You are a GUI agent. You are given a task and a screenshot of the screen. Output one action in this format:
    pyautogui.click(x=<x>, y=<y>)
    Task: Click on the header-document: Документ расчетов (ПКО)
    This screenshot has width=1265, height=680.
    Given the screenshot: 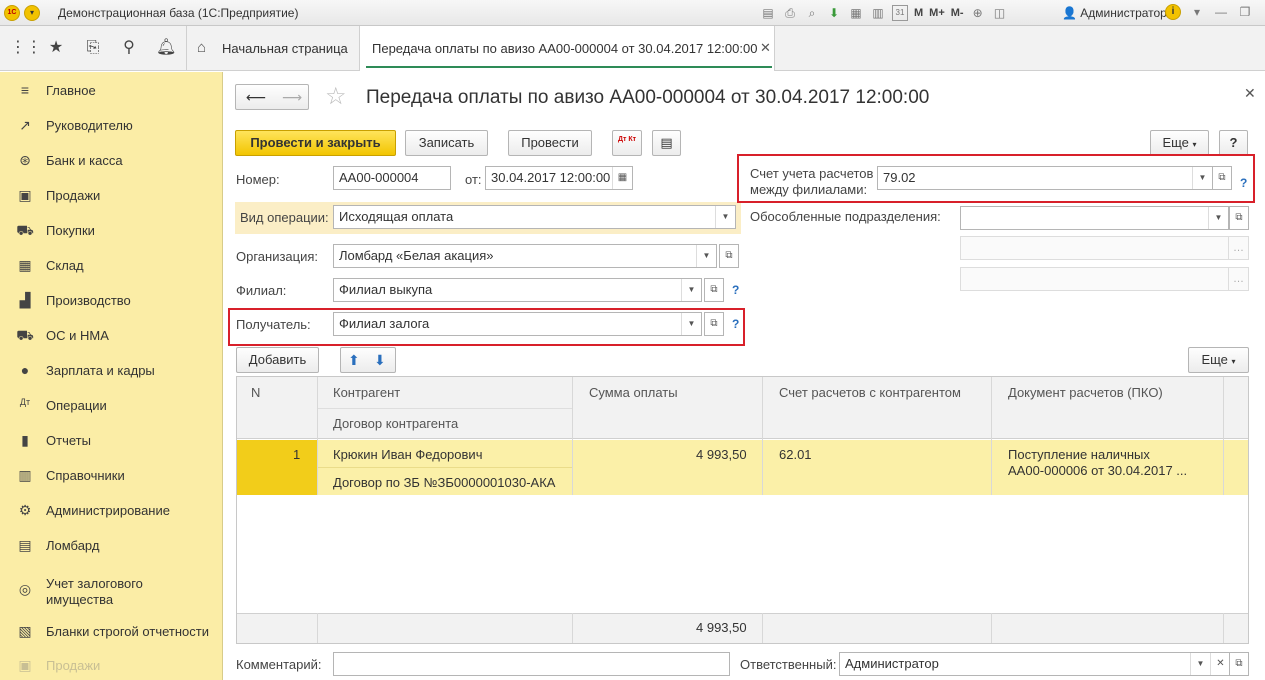 What is the action you would take?
    pyautogui.click(x=1085, y=392)
    